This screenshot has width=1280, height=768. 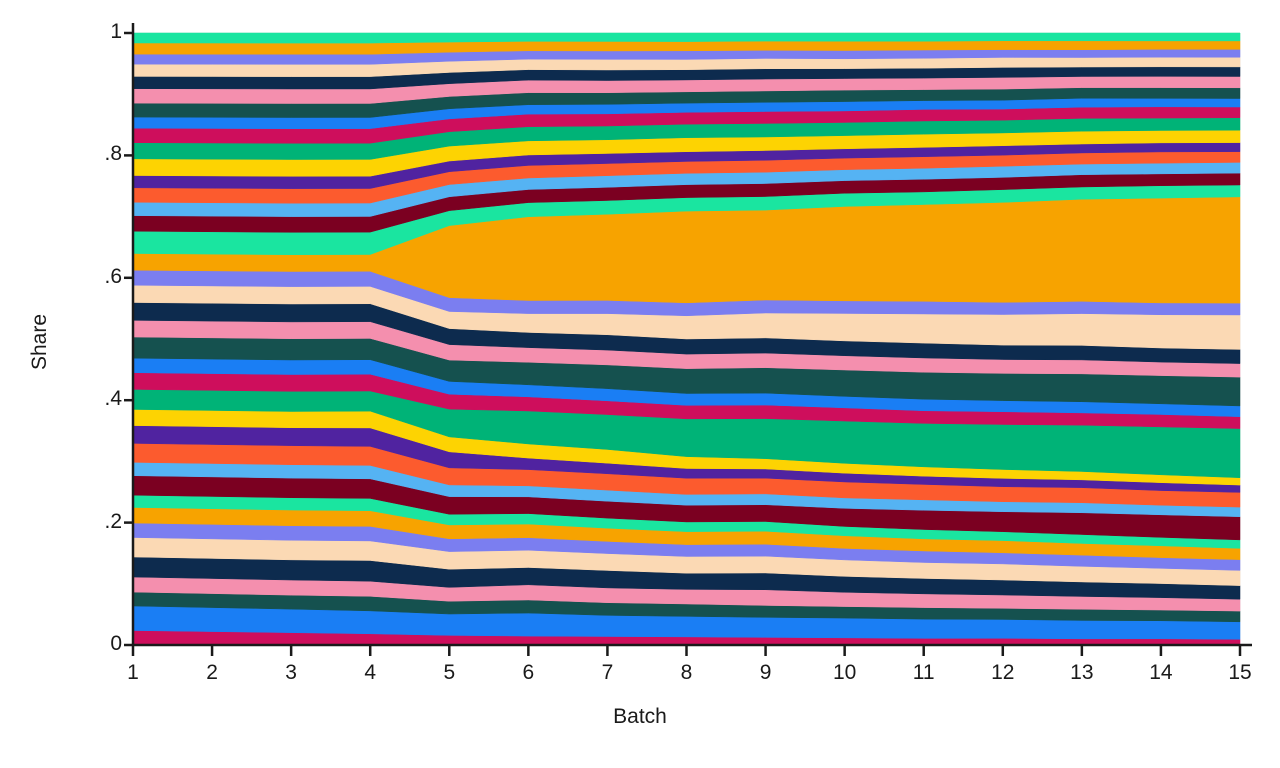 What do you see at coordinates (113, 521) in the screenshot?
I see `y-tick-label: .2` at bounding box center [113, 521].